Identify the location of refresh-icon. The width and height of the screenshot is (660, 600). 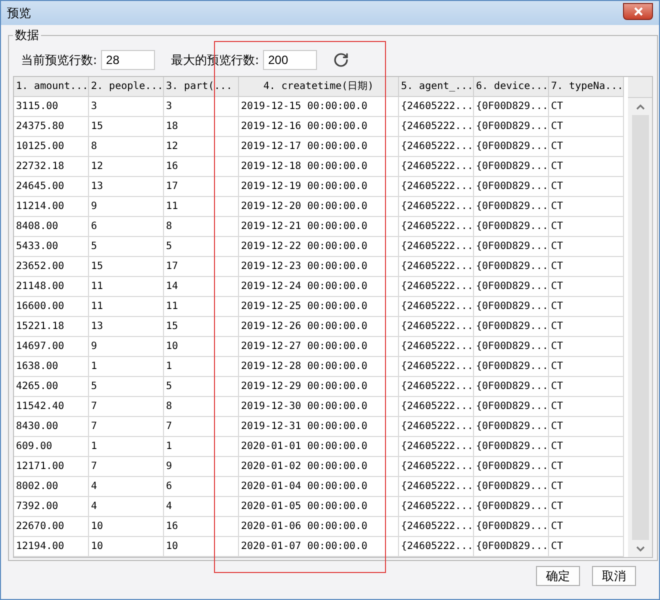
(341, 60).